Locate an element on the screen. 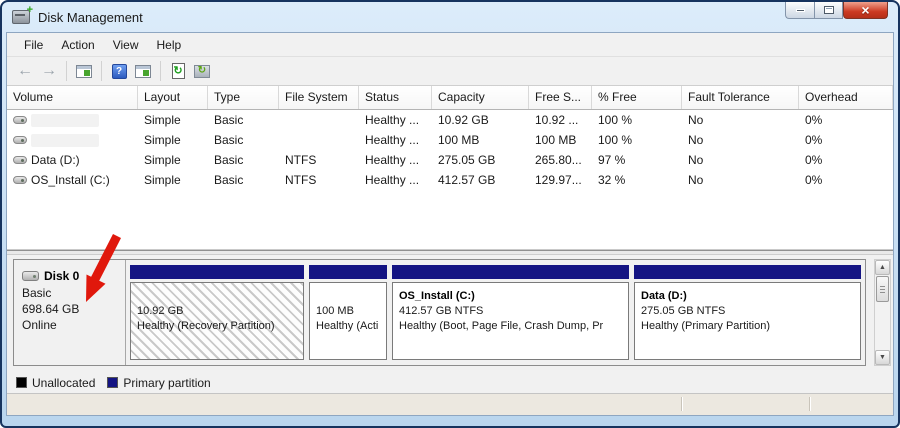 This screenshot has height=428, width=900. cell-pct-free: 100 % is located at coordinates (615, 140).